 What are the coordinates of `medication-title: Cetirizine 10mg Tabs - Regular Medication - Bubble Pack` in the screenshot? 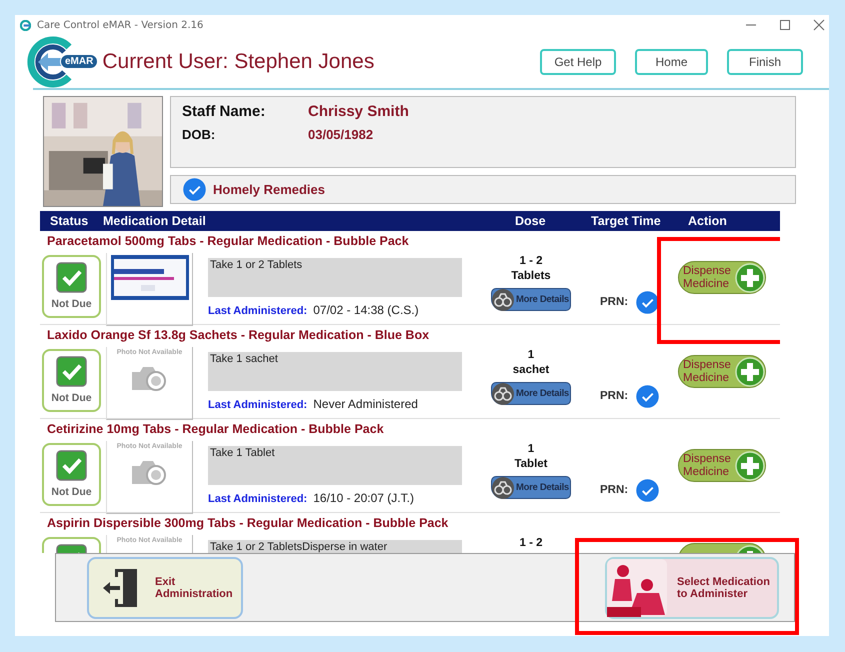 It's located at (216, 430).